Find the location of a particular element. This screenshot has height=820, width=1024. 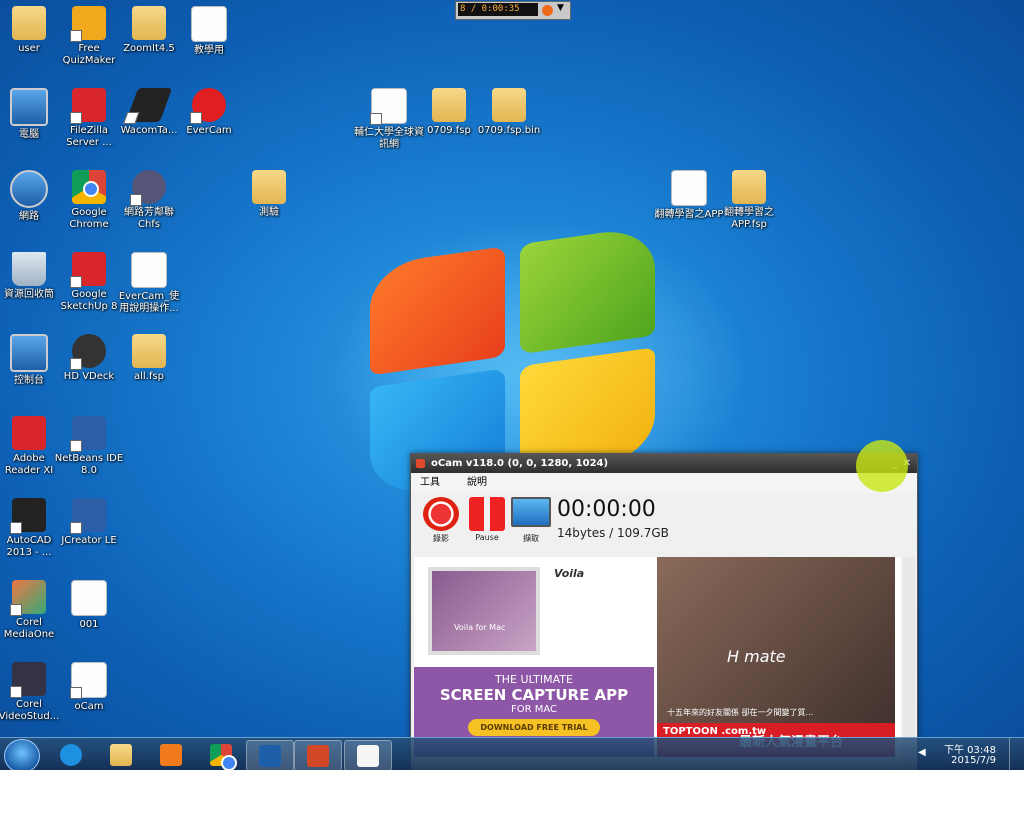

desktop-icon-0709fspbin: 0709.fsp.bin is located at coordinates (509, 112).